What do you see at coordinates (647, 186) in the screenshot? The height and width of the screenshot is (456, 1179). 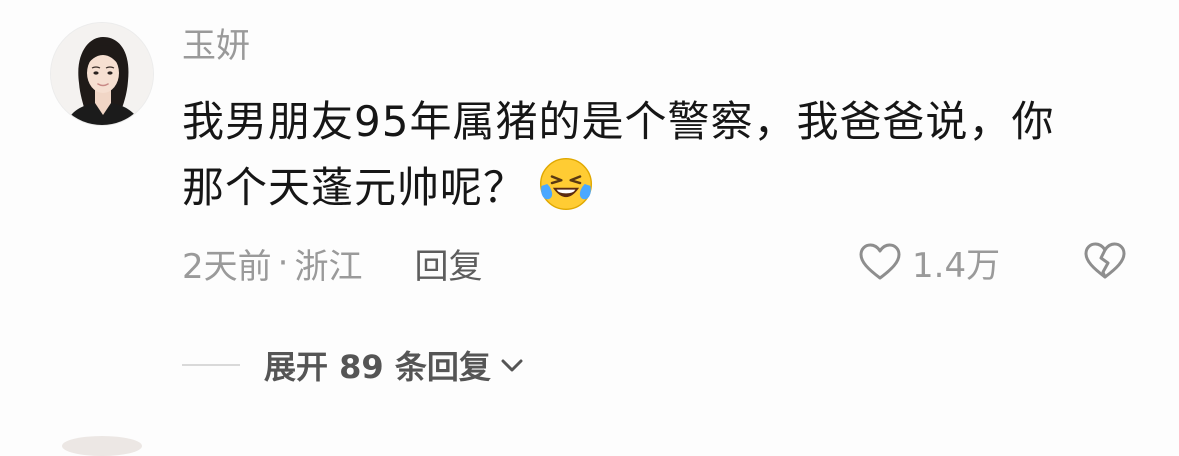 I see `comment-text-line-2: 那个天蓬元帅呢？` at bounding box center [647, 186].